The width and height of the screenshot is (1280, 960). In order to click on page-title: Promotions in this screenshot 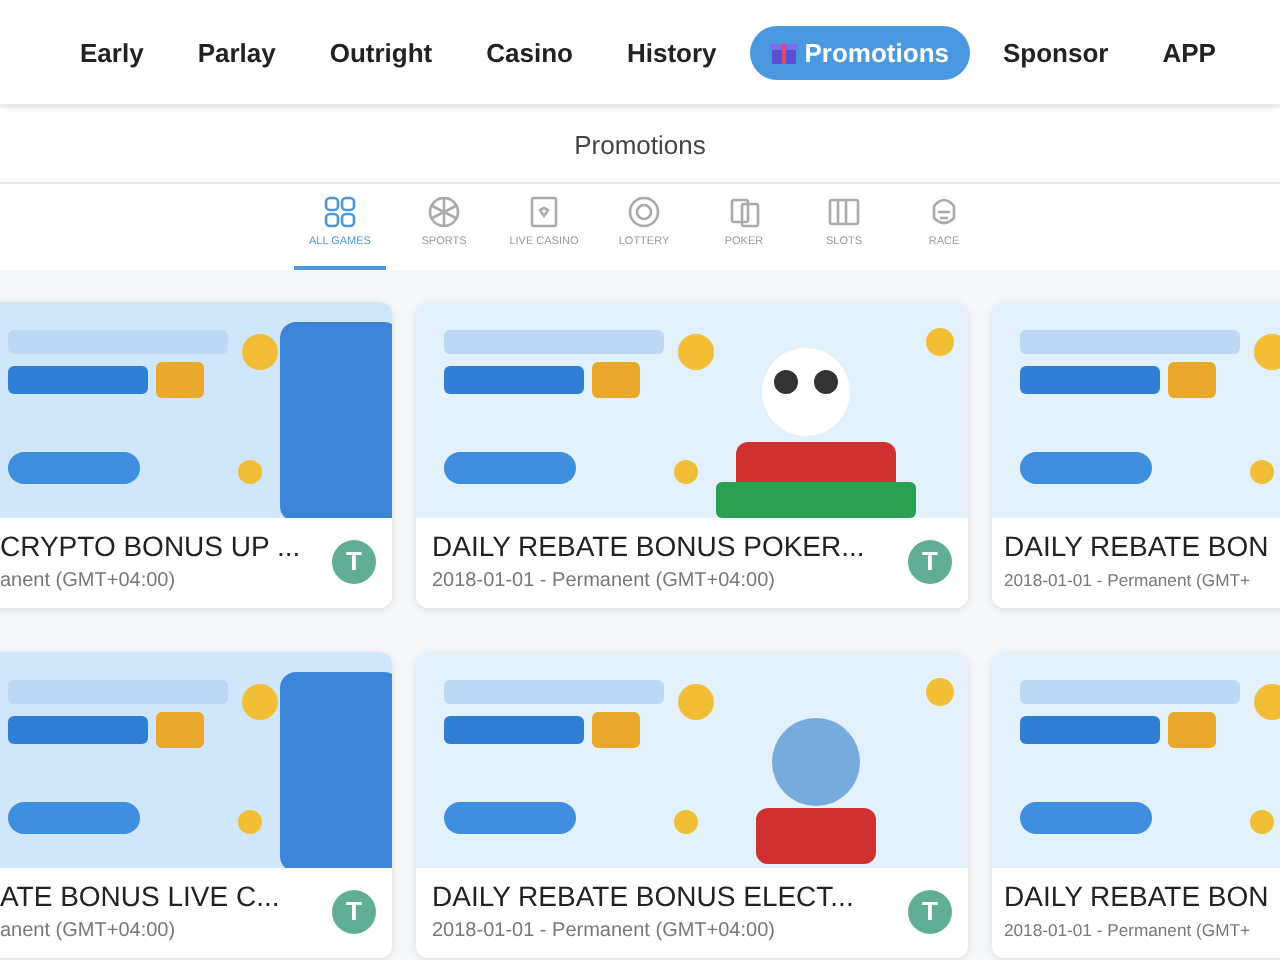, I will do `click(640, 145)`.